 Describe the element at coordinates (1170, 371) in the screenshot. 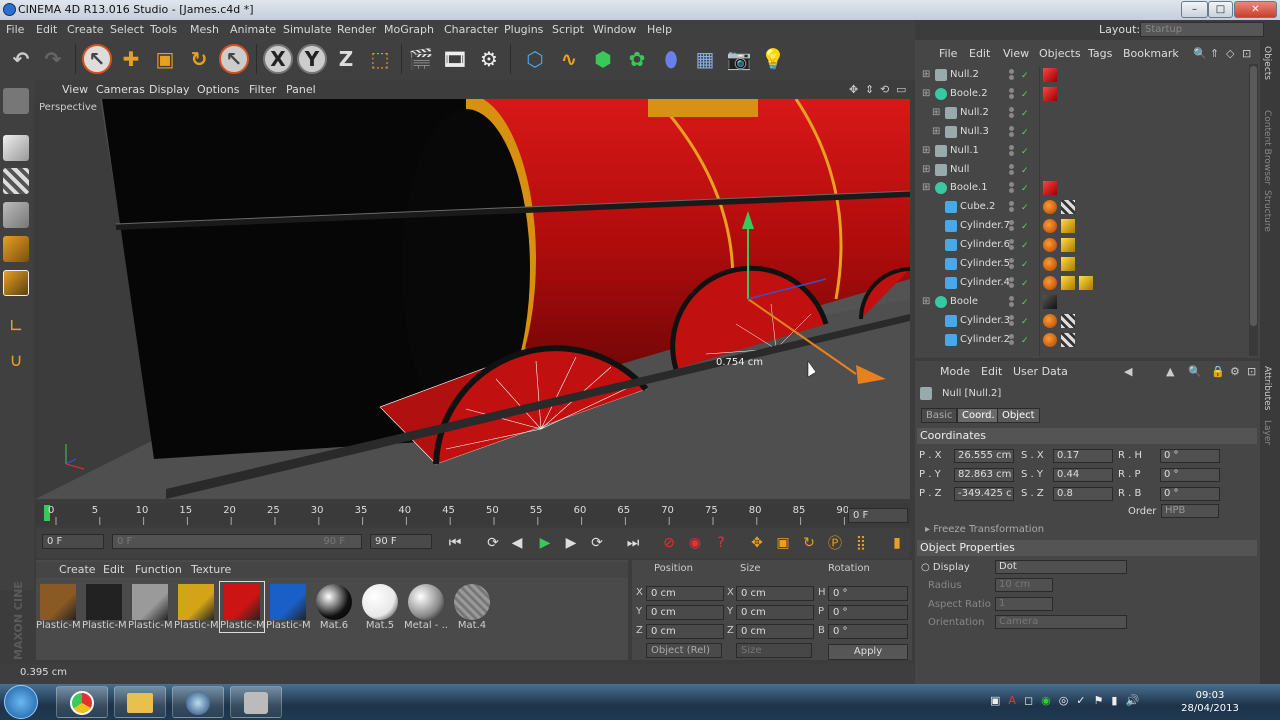

I see `attr-up-icon: ▲` at that location.